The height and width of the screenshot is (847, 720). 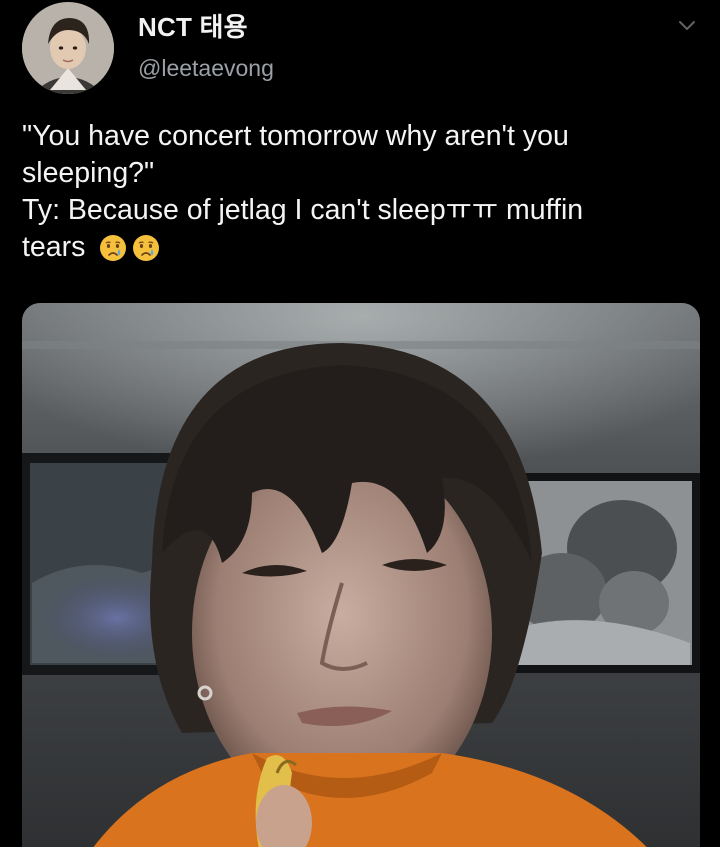 What do you see at coordinates (206, 47) in the screenshot?
I see `author-header: NCT 태용 @leetaevong` at bounding box center [206, 47].